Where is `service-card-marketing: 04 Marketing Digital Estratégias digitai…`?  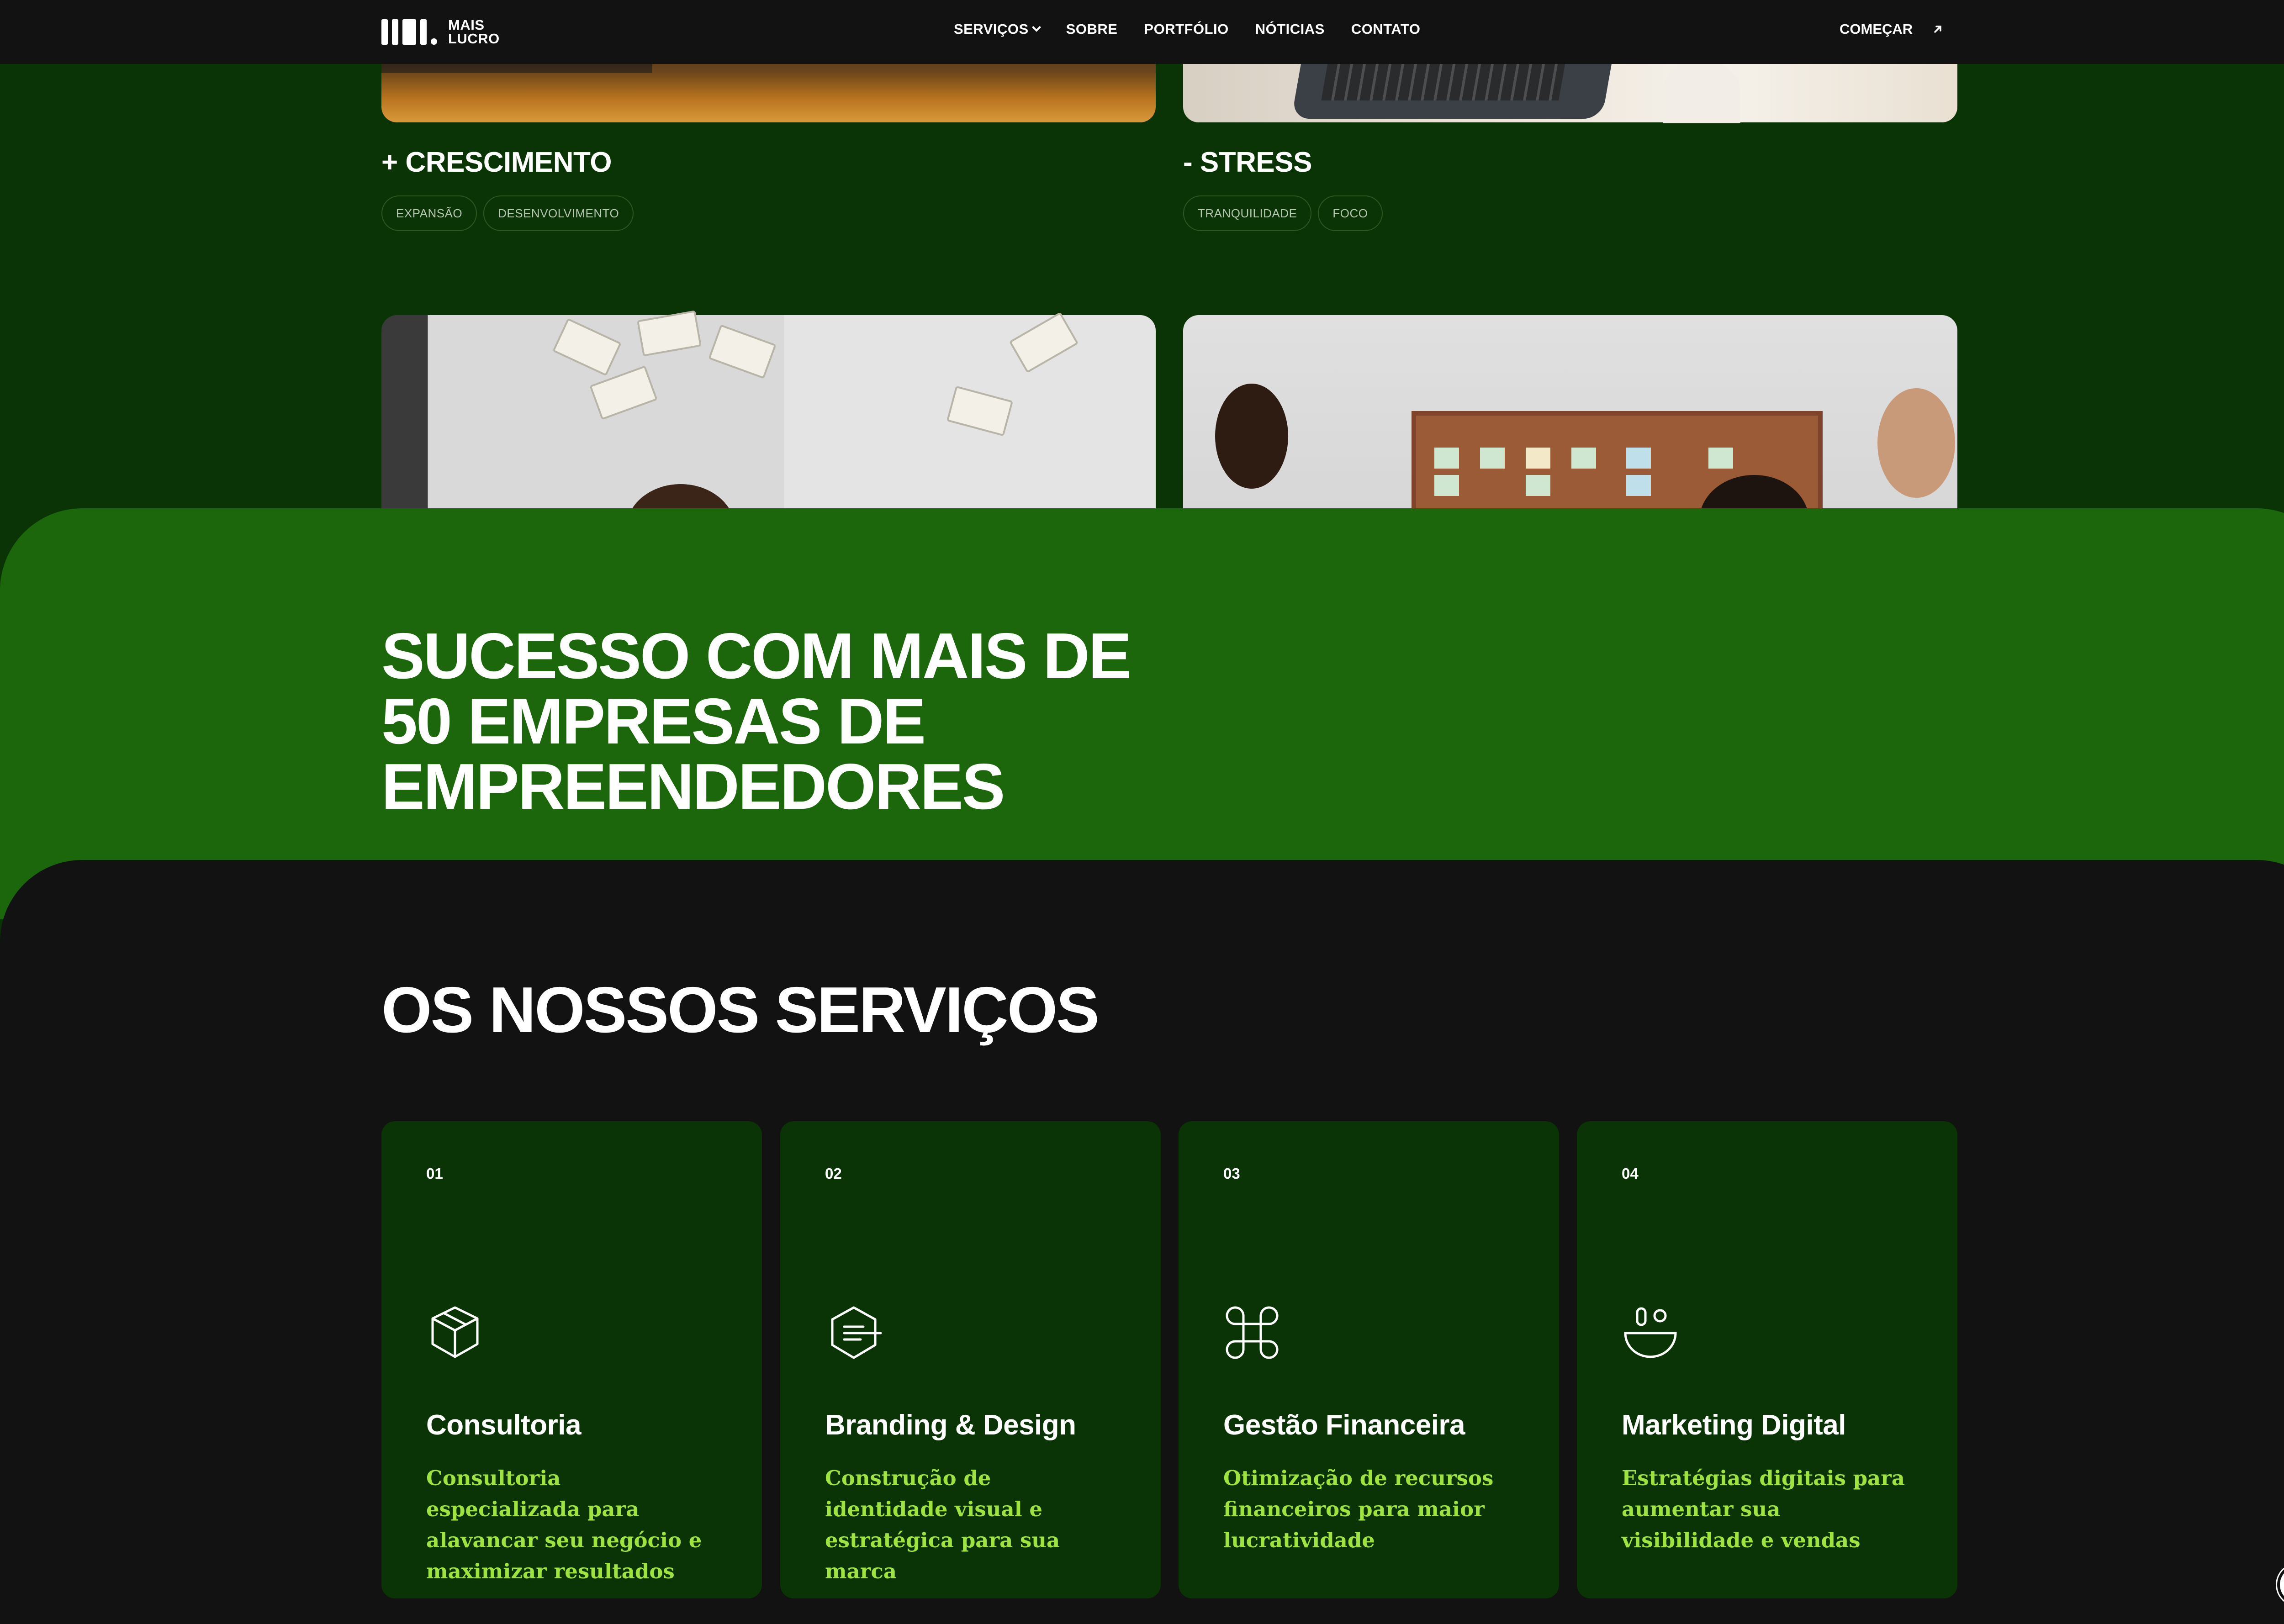 service-card-marketing: 04 Marketing Digital Estratégias digitai… is located at coordinates (1767, 1359).